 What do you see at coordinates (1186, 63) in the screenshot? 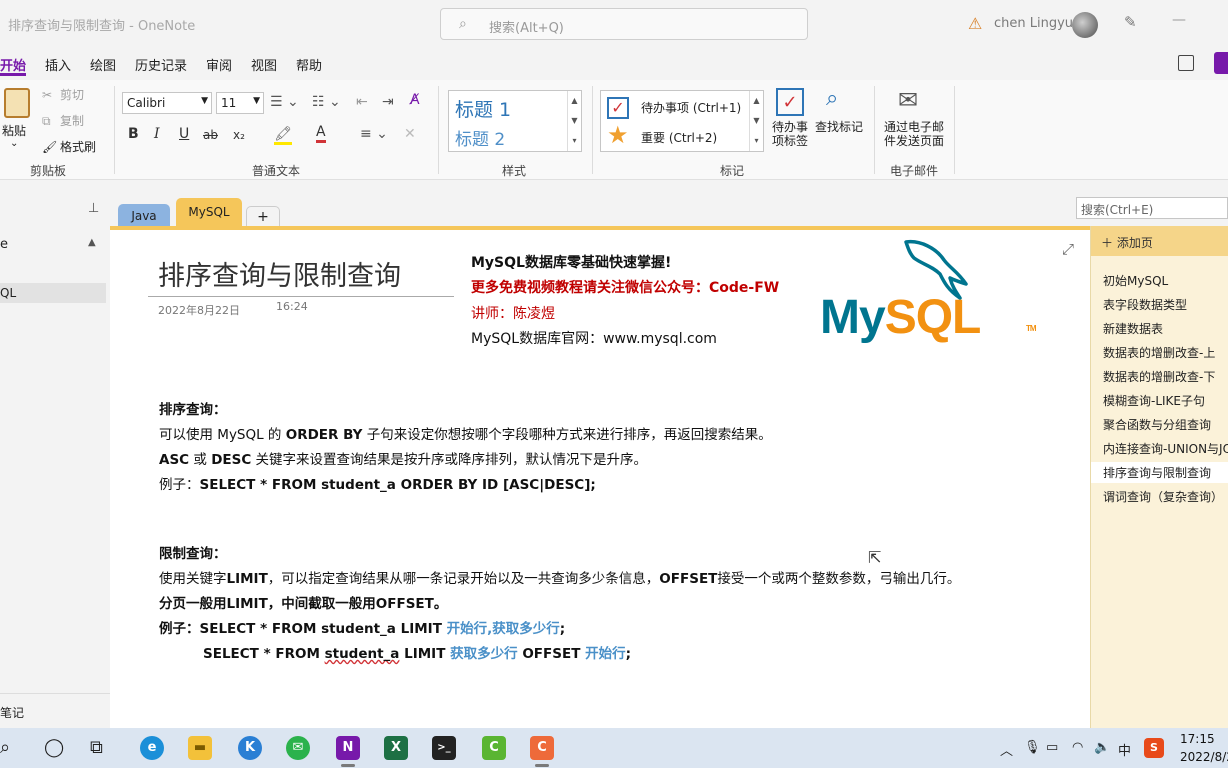
I see `sticky-notes-icon` at bounding box center [1186, 63].